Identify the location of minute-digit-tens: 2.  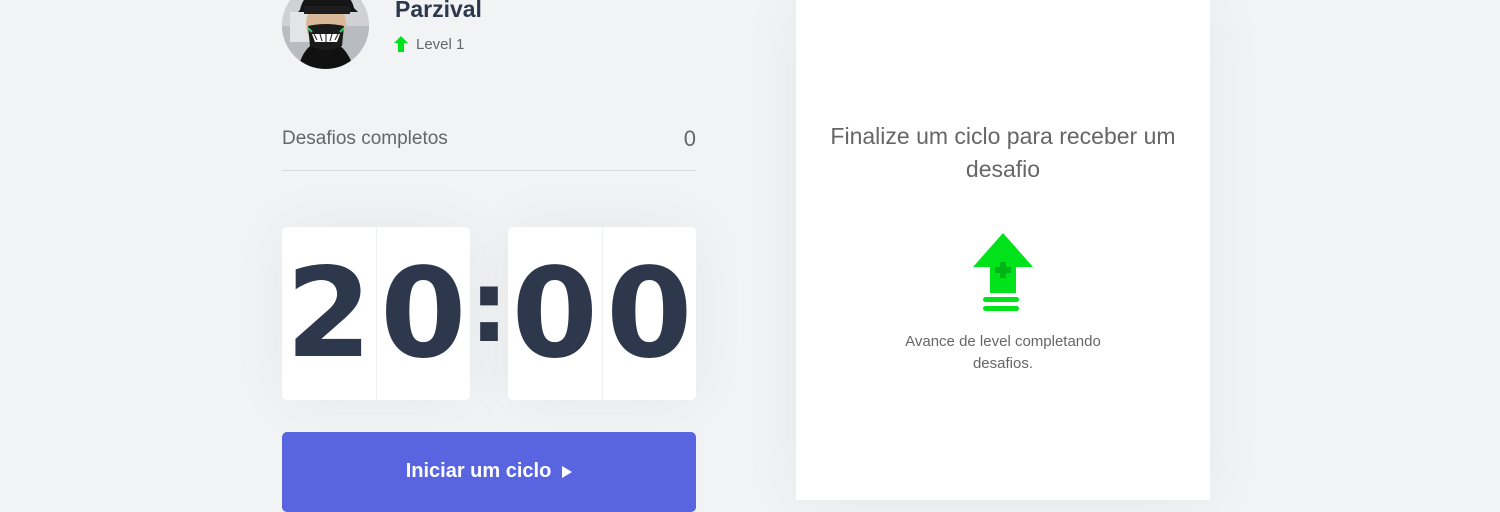
(328, 313).